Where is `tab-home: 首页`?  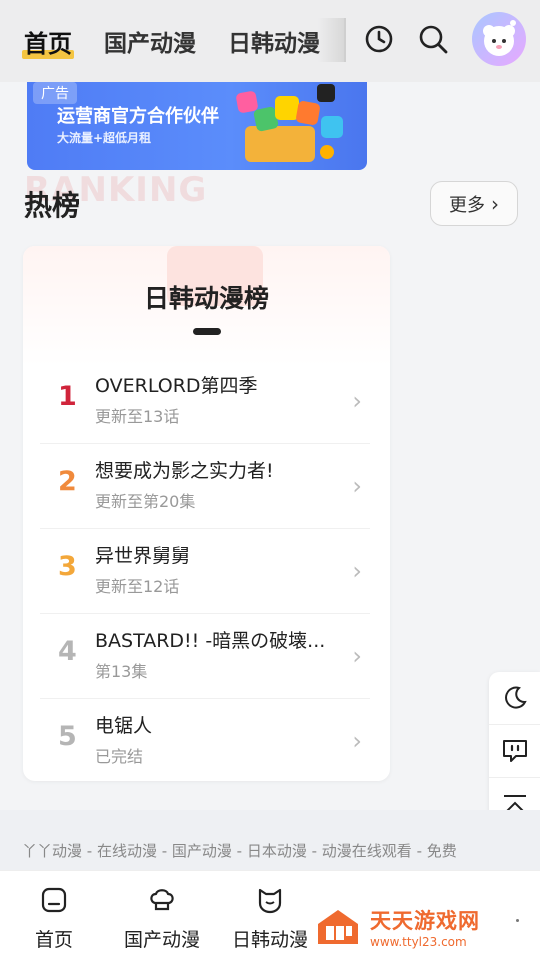
tab-home: 首页 is located at coordinates (48, 41).